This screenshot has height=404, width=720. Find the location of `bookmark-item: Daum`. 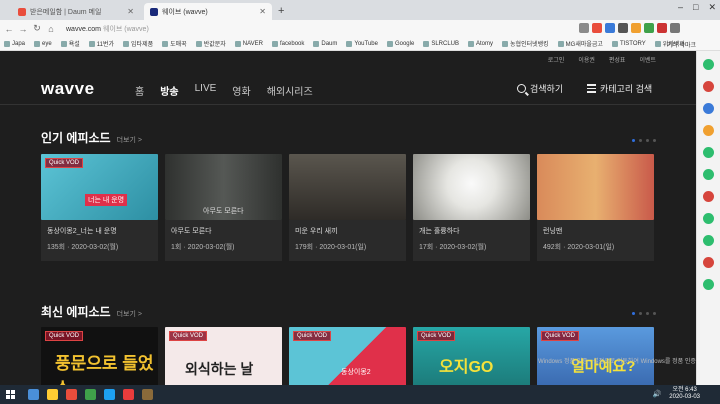

bookmark-item: Daum is located at coordinates (325, 43).